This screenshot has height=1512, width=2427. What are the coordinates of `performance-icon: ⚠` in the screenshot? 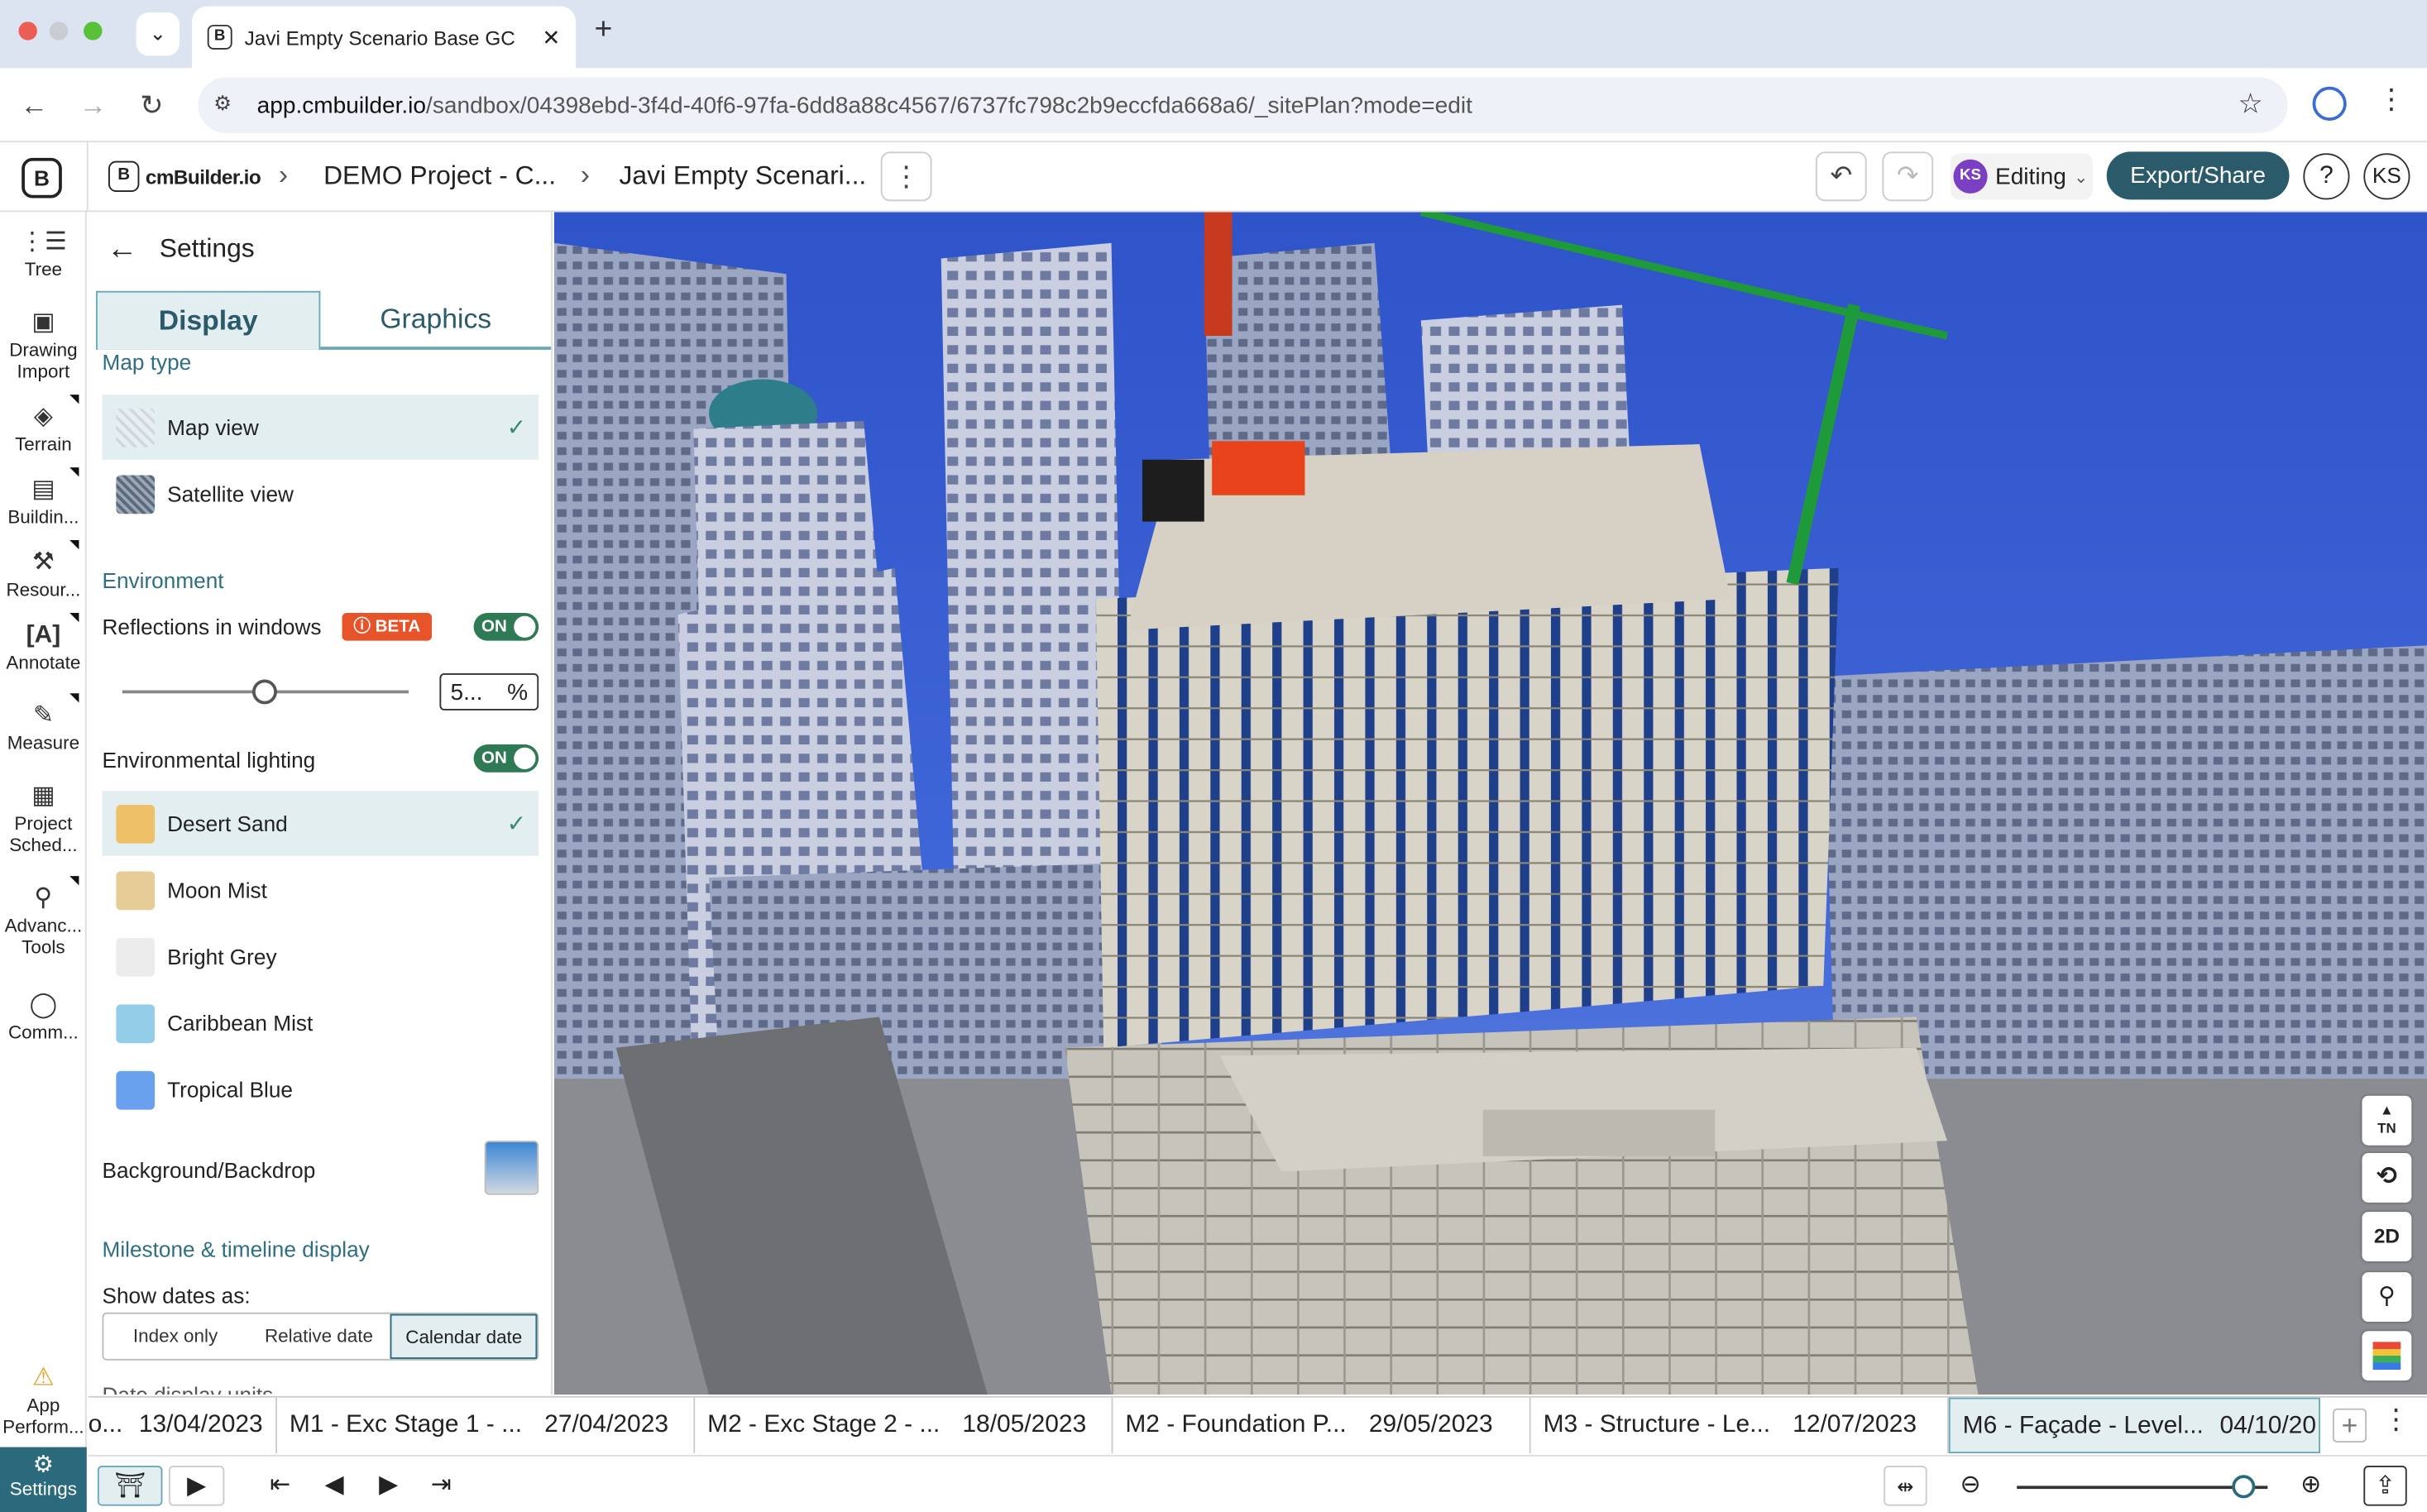 It's located at (43, 1378).